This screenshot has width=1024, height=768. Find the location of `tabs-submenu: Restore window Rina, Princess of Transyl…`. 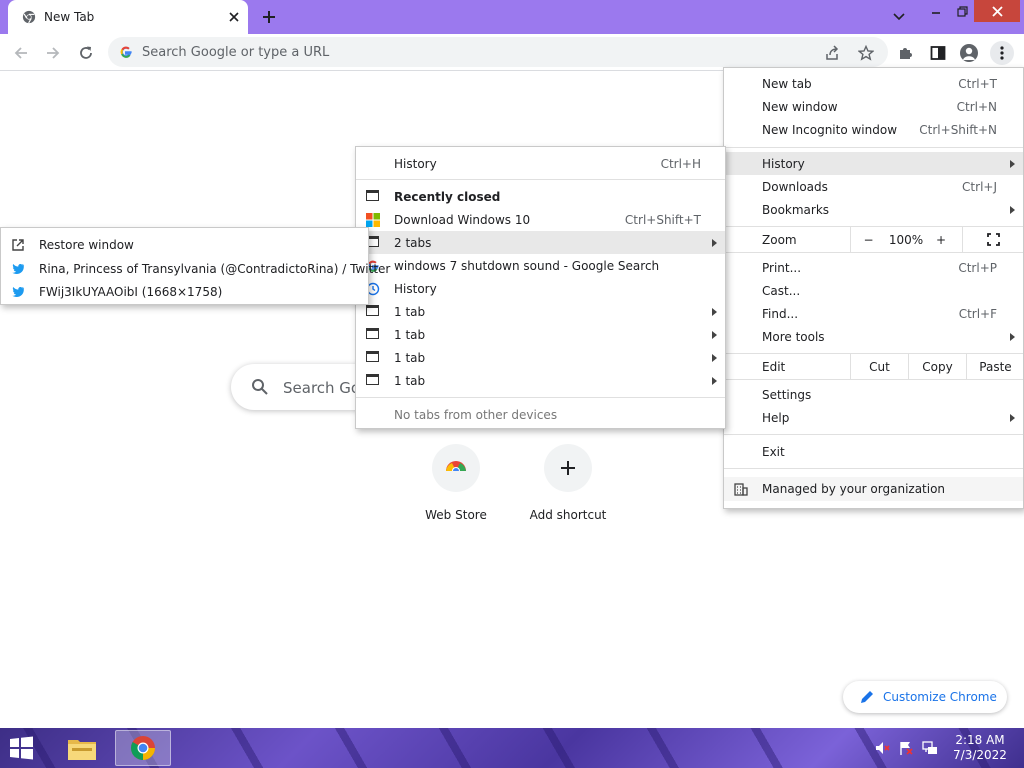

tabs-submenu: Restore window Rina, Princess of Transyl… is located at coordinates (195, 266).